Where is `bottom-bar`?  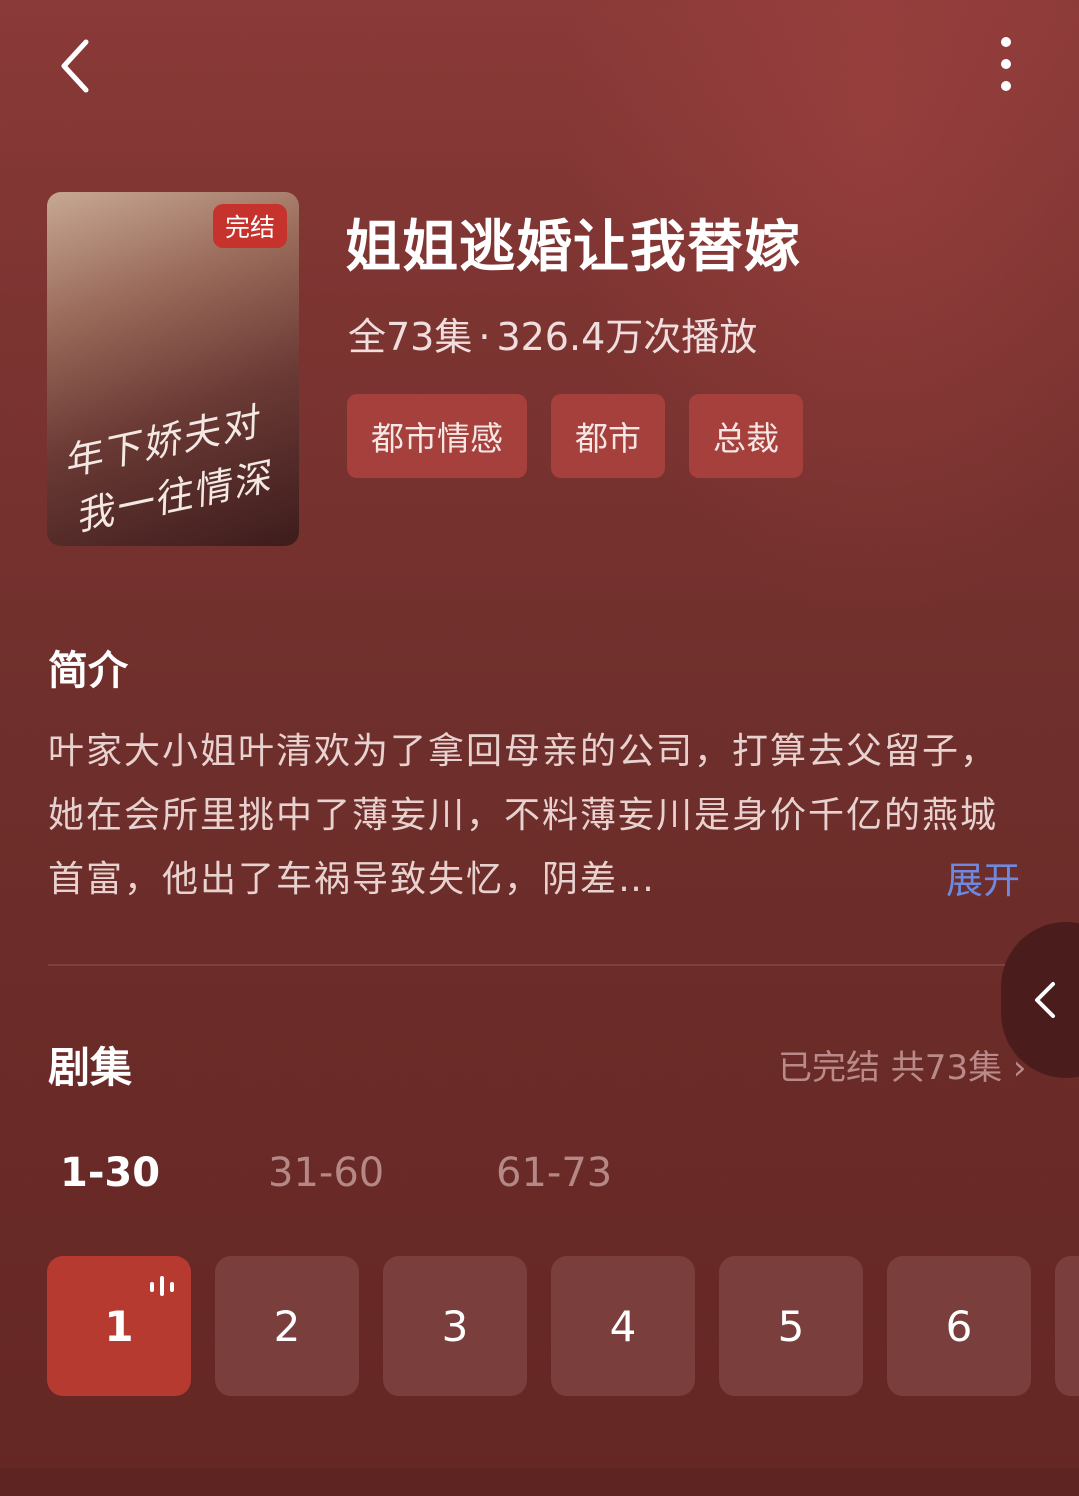
bottom-bar is located at coordinates (539, 1482).